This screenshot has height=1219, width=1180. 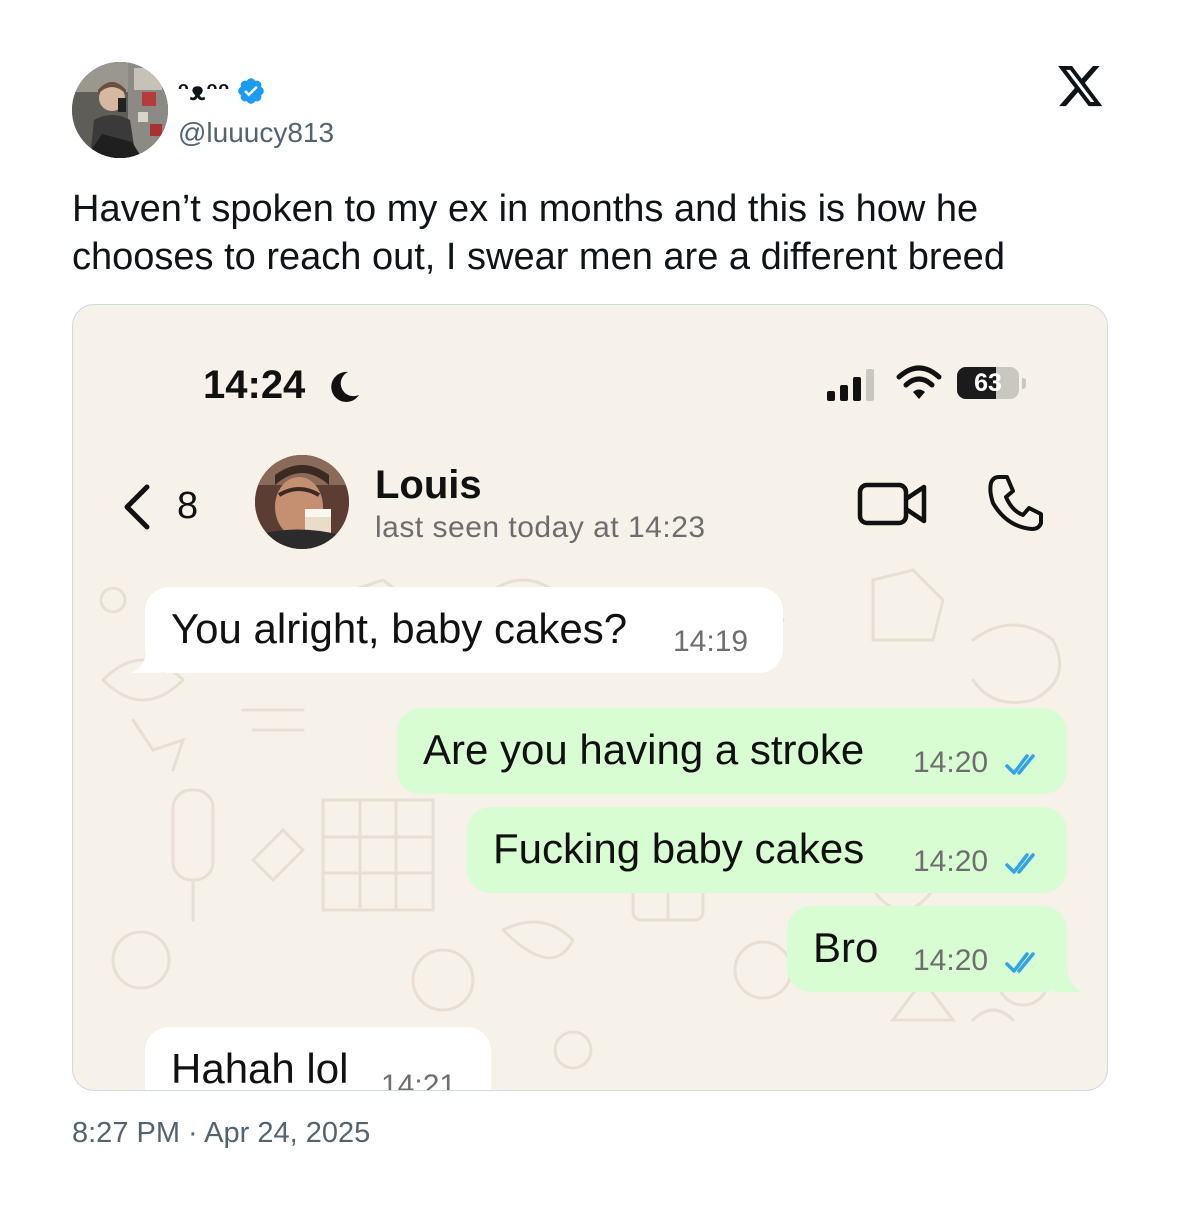 I want to click on author-name-row: ᵔᴥᵔᵔ, so click(x=222, y=91).